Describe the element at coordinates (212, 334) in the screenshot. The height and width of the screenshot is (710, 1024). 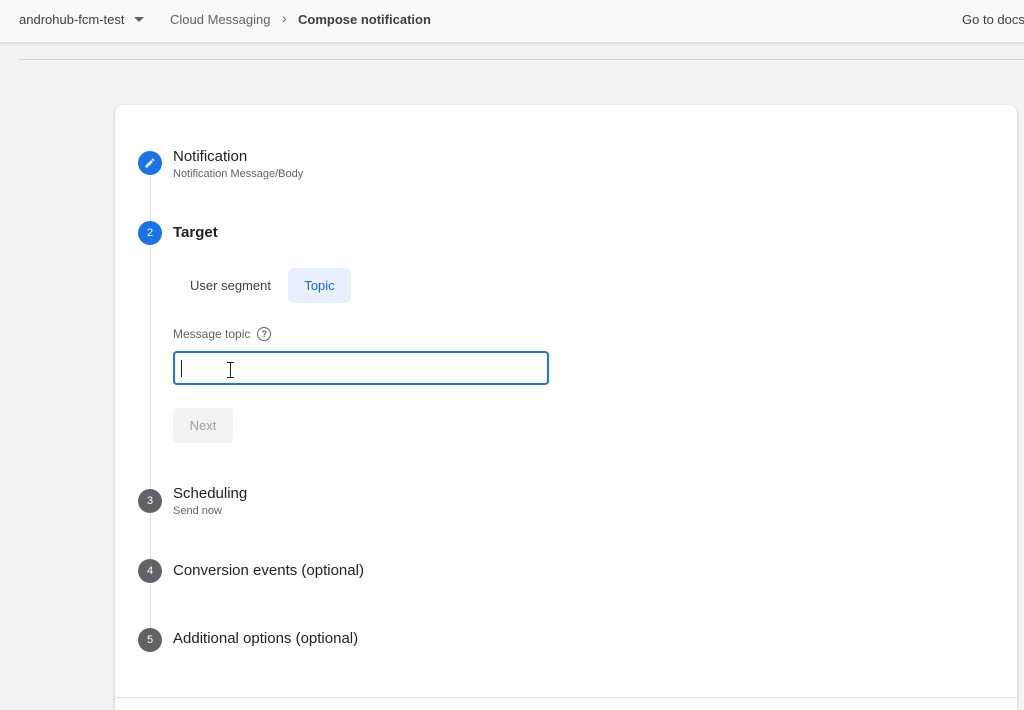
I see `message-topic-label-text: Message topic` at that location.